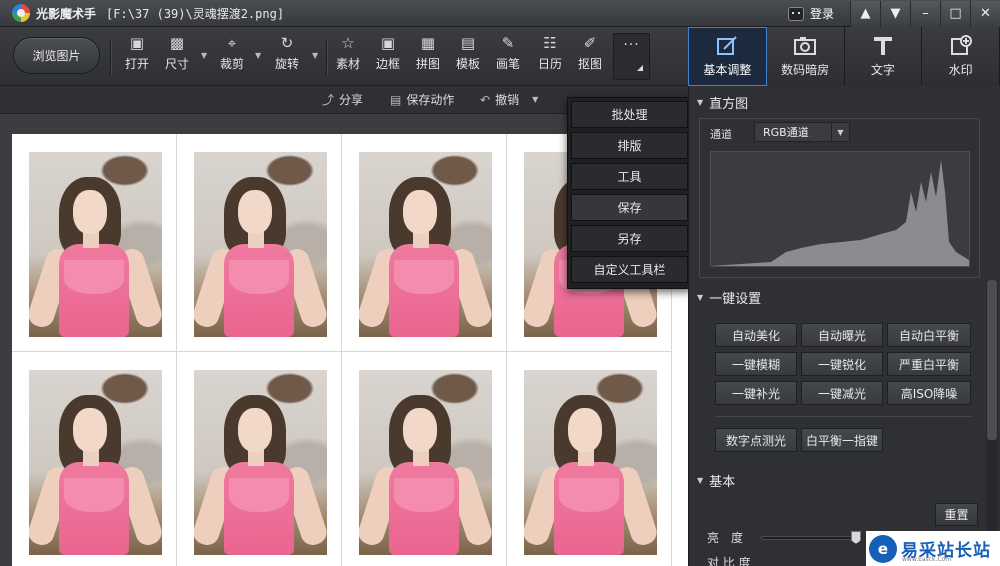 Image resolution: width=1000 pixels, height=566 pixels. Describe the element at coordinates (351, 100) in the screenshot. I see `share-label: 分享` at that location.